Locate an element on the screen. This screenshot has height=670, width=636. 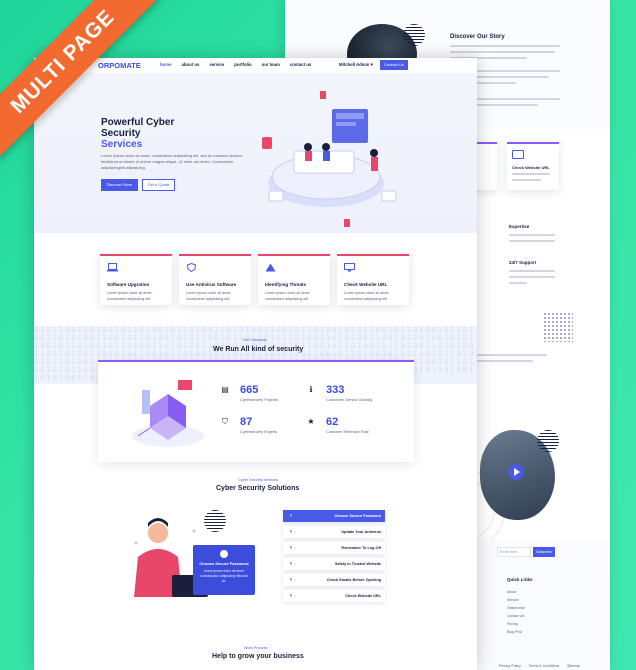
solution-label: Remember To Log Off is located at coordinates (361, 548).